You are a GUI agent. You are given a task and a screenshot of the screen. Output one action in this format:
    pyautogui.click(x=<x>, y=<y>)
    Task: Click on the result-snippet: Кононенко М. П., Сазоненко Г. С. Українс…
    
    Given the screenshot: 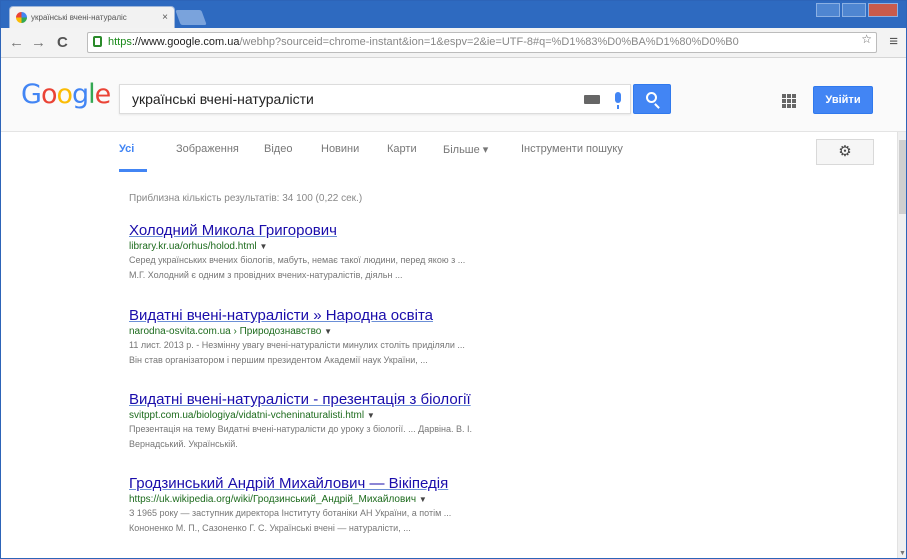 What is the action you would take?
    pyautogui.click(x=270, y=528)
    